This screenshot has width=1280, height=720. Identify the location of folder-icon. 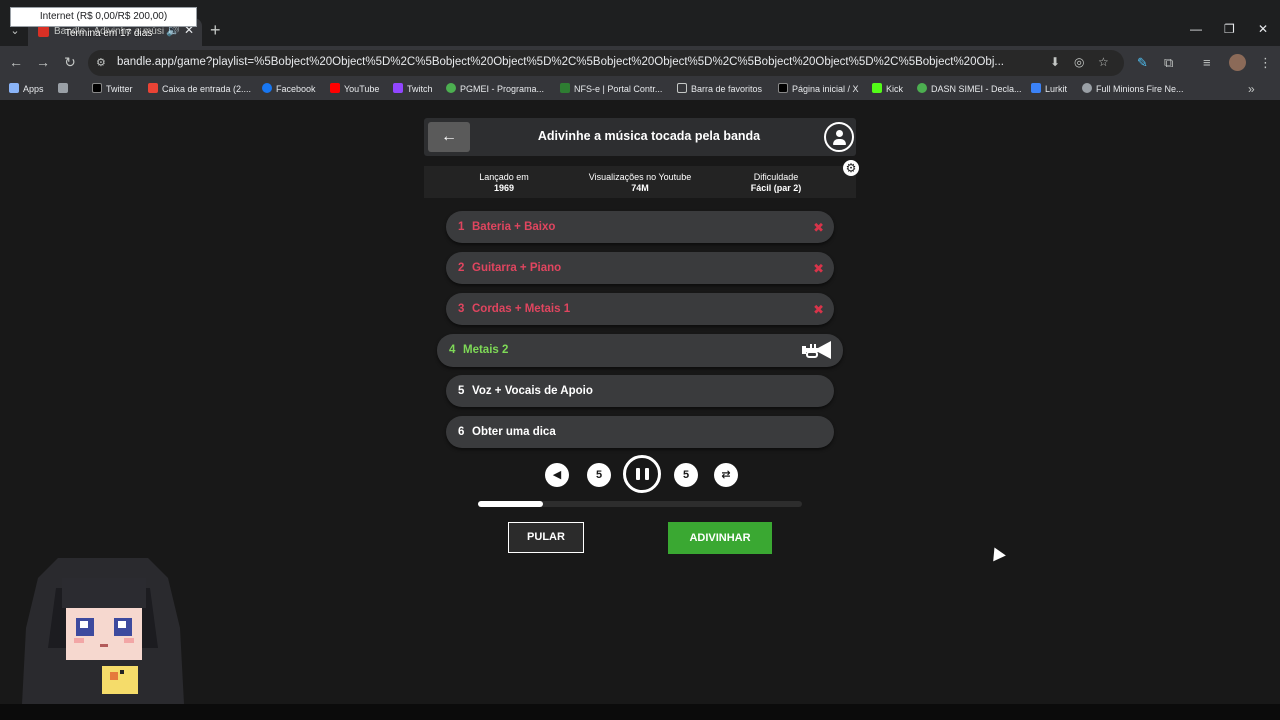
(682, 88).